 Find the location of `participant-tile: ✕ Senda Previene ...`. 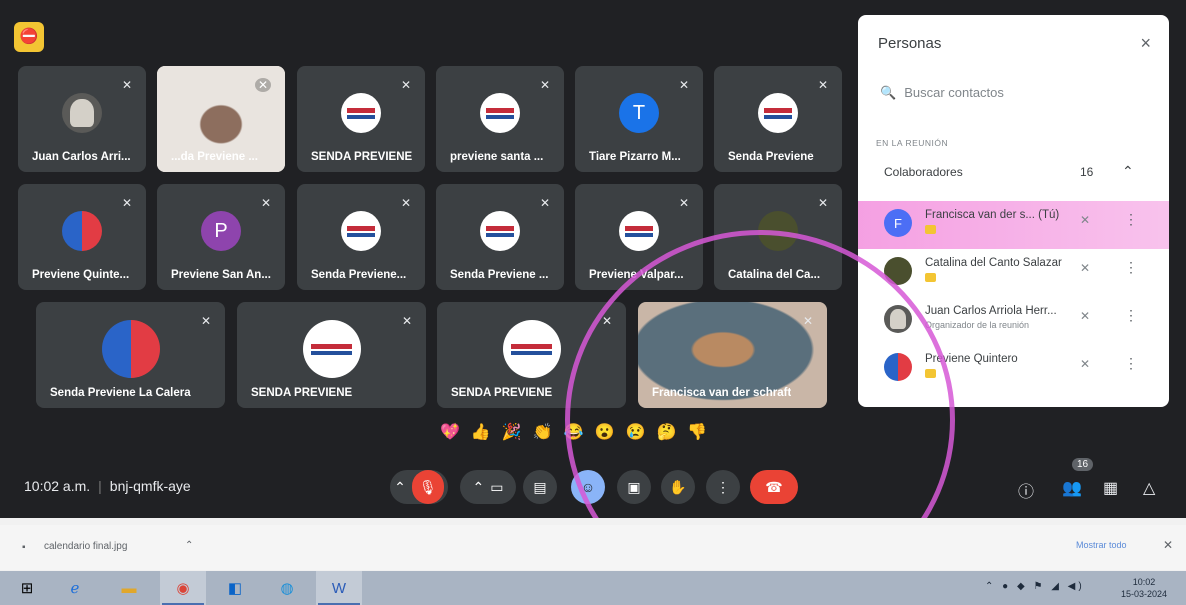

participant-tile: ✕ Senda Previene ... is located at coordinates (500, 237).